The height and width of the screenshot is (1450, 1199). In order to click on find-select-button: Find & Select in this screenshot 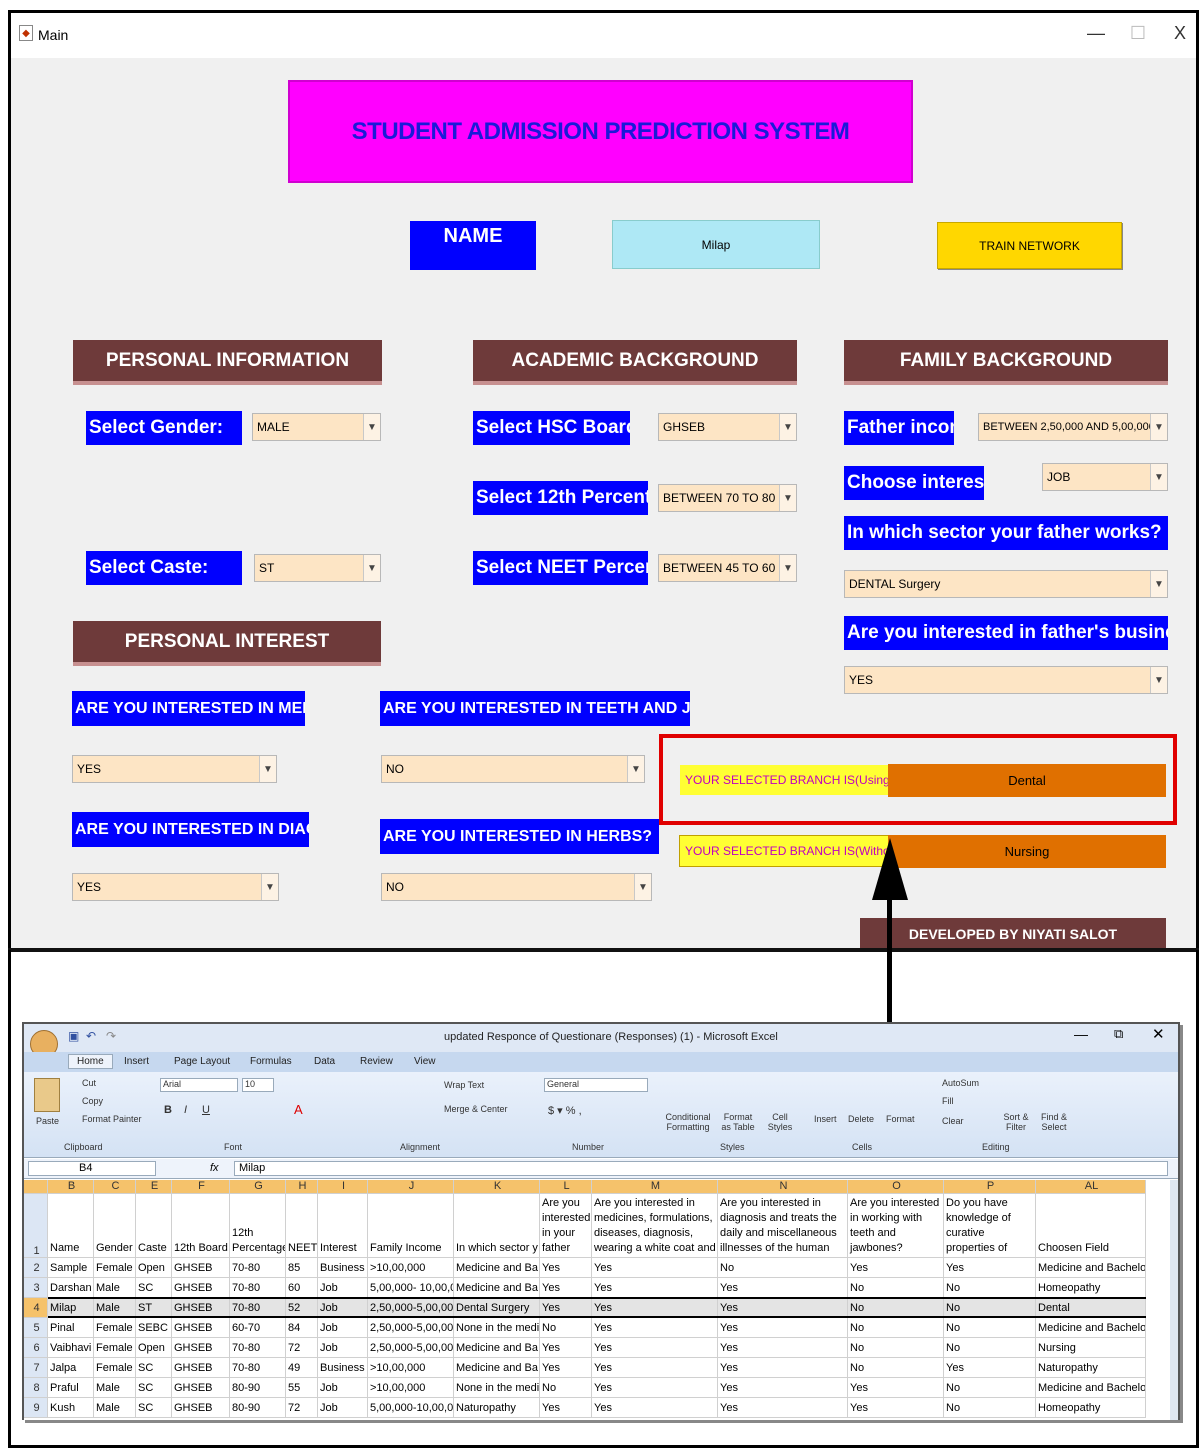, I will do `click(1054, 1122)`.